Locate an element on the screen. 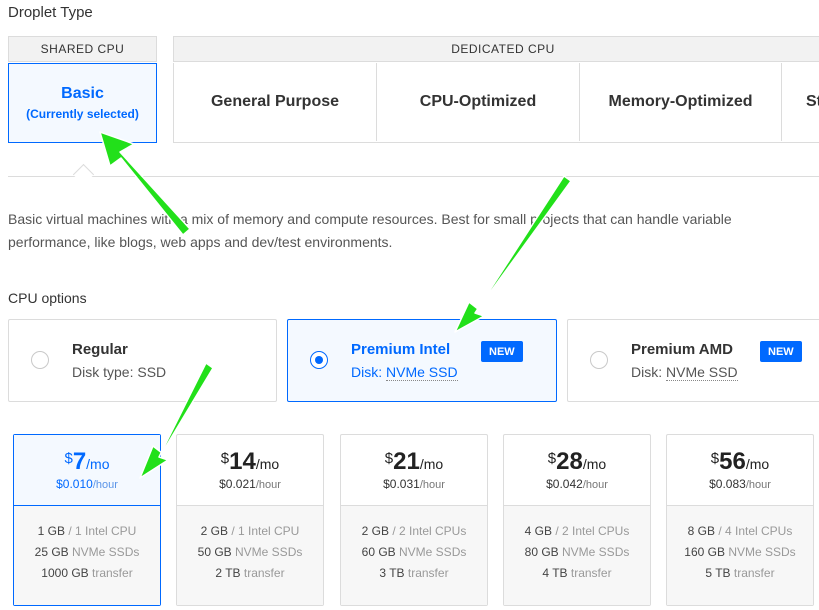 This screenshot has height=610, width=819. cpu-option-name: Premium AMD is located at coordinates (682, 349).